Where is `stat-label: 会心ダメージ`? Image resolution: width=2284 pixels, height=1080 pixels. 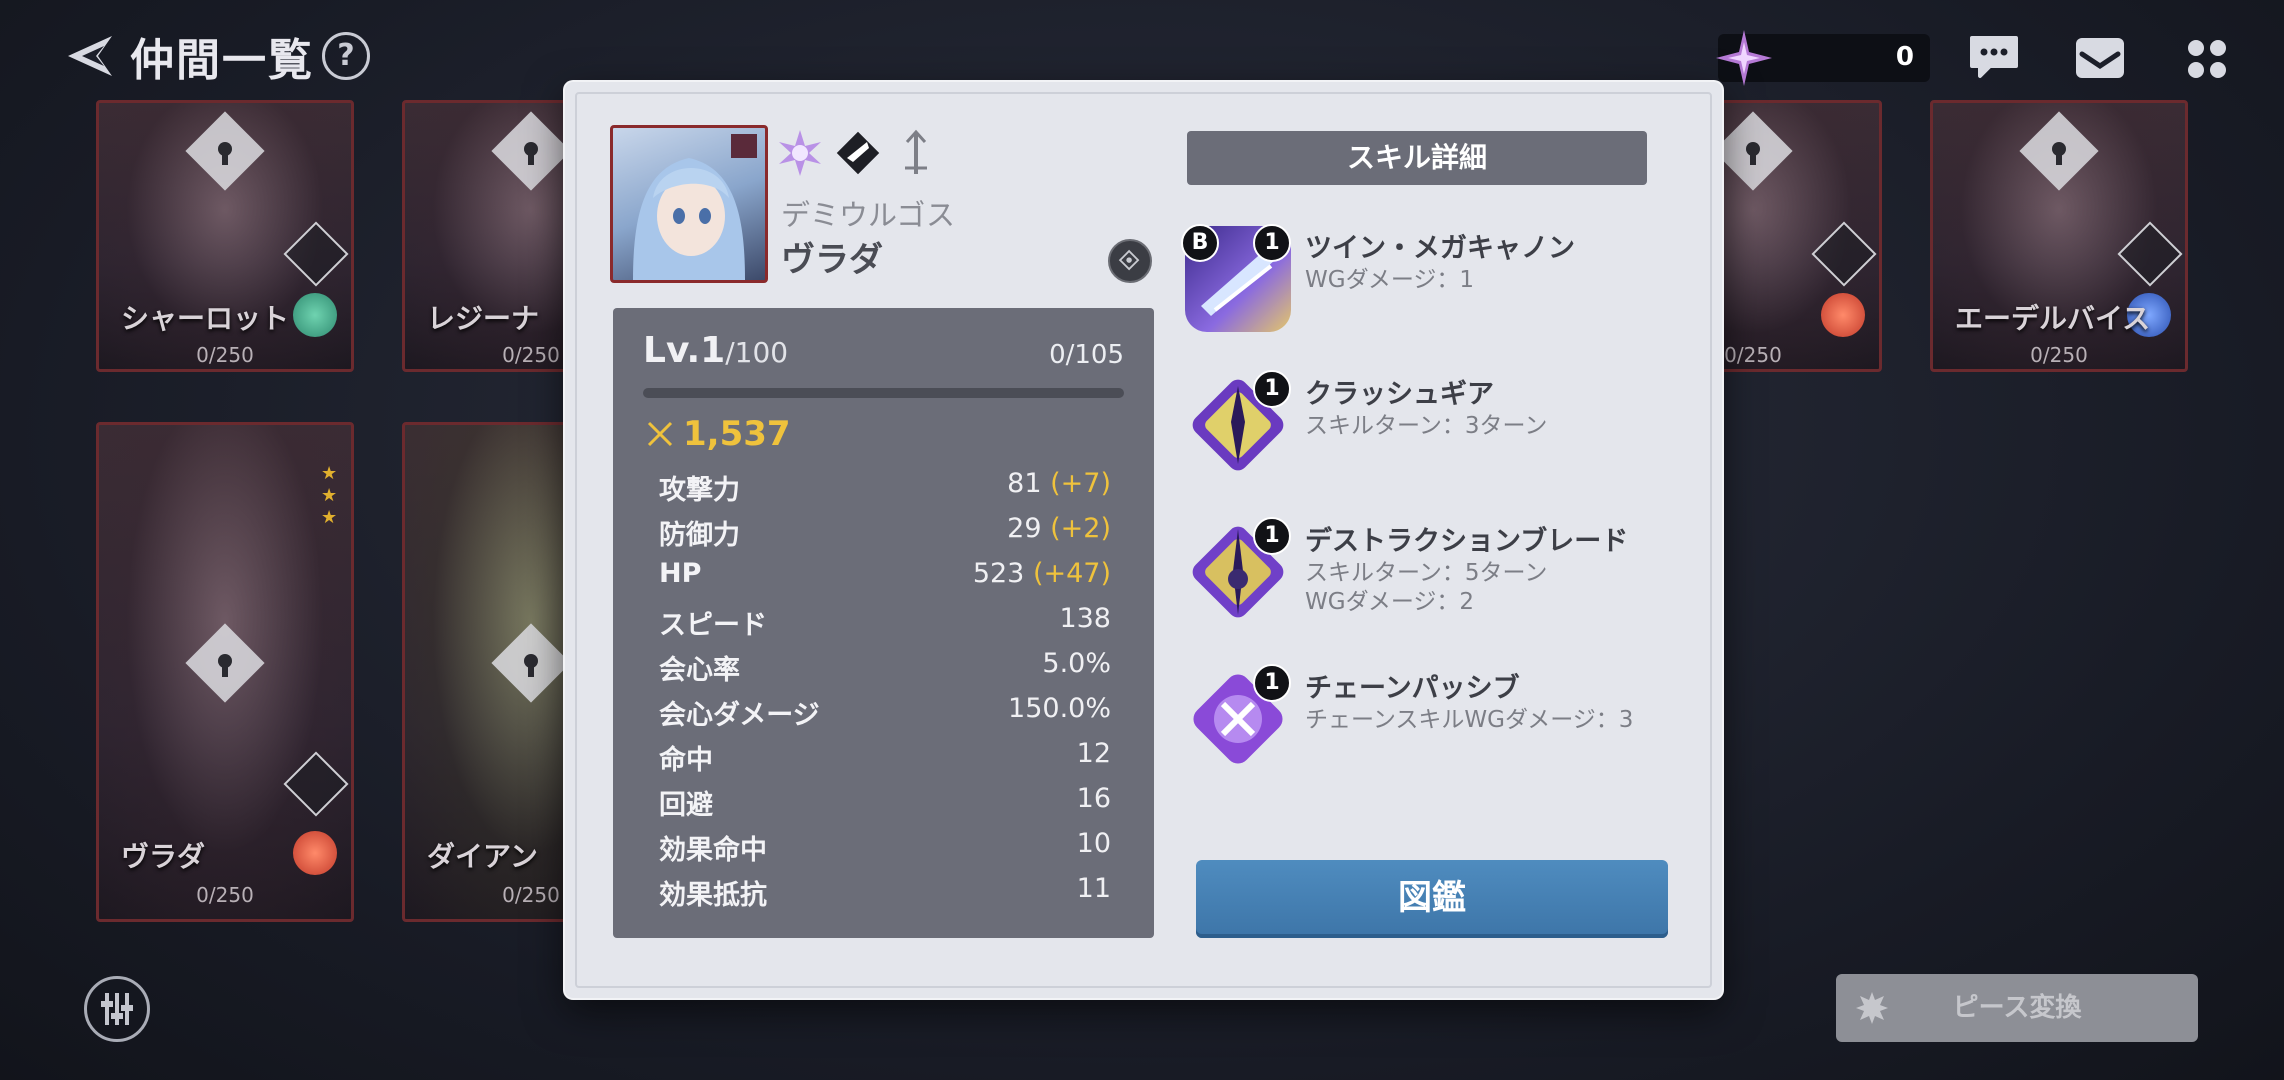 stat-label: 会心ダメージ is located at coordinates (739, 715).